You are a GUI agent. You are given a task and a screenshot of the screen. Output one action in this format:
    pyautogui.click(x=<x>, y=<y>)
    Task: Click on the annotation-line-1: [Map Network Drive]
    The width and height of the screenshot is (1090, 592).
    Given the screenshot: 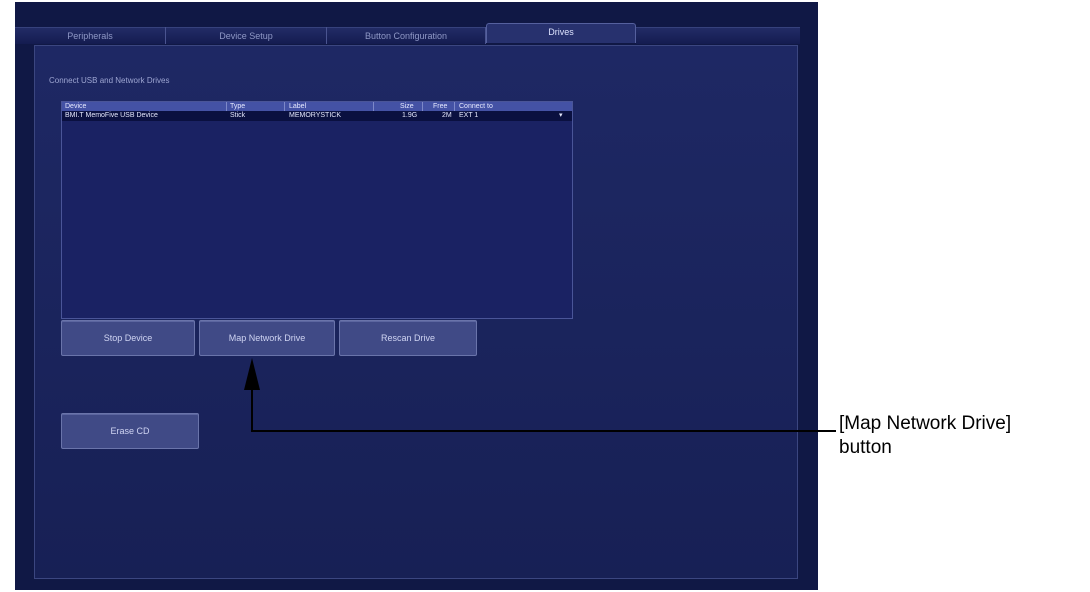 What is the action you would take?
    pyautogui.click(x=925, y=423)
    